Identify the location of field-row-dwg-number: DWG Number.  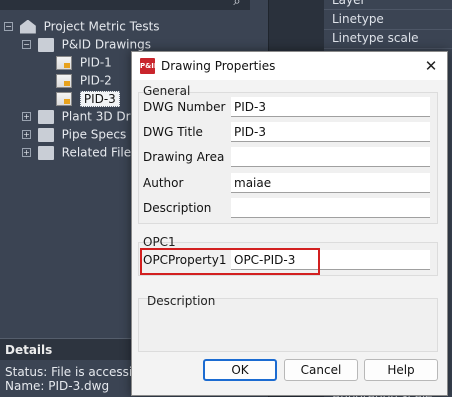
(288, 107).